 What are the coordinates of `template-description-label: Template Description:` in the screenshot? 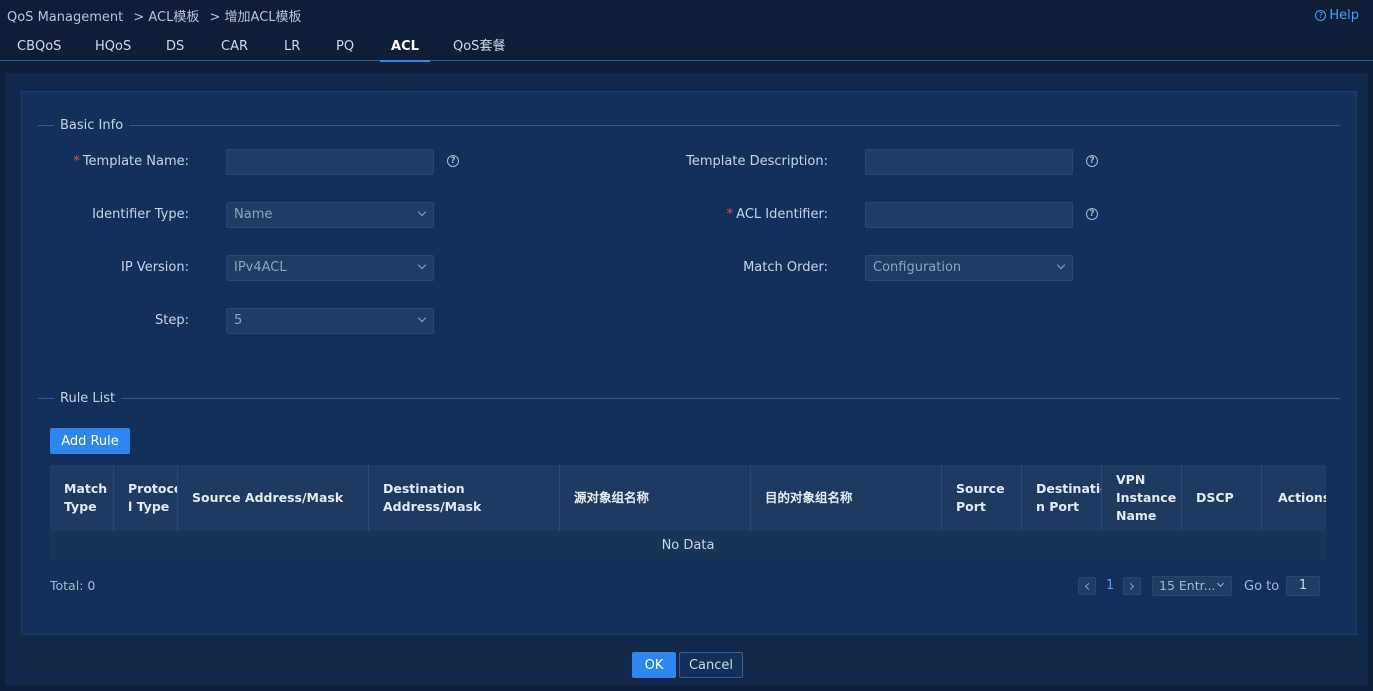 It's located at (757, 161).